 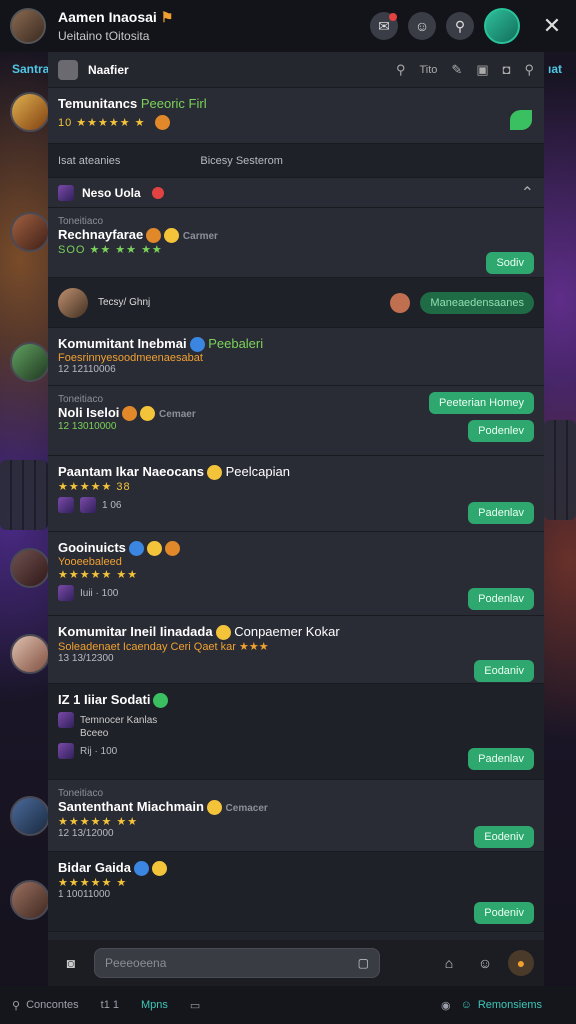 What do you see at coordinates (504, 837) in the screenshot?
I see `action-button: Eodeniv` at bounding box center [504, 837].